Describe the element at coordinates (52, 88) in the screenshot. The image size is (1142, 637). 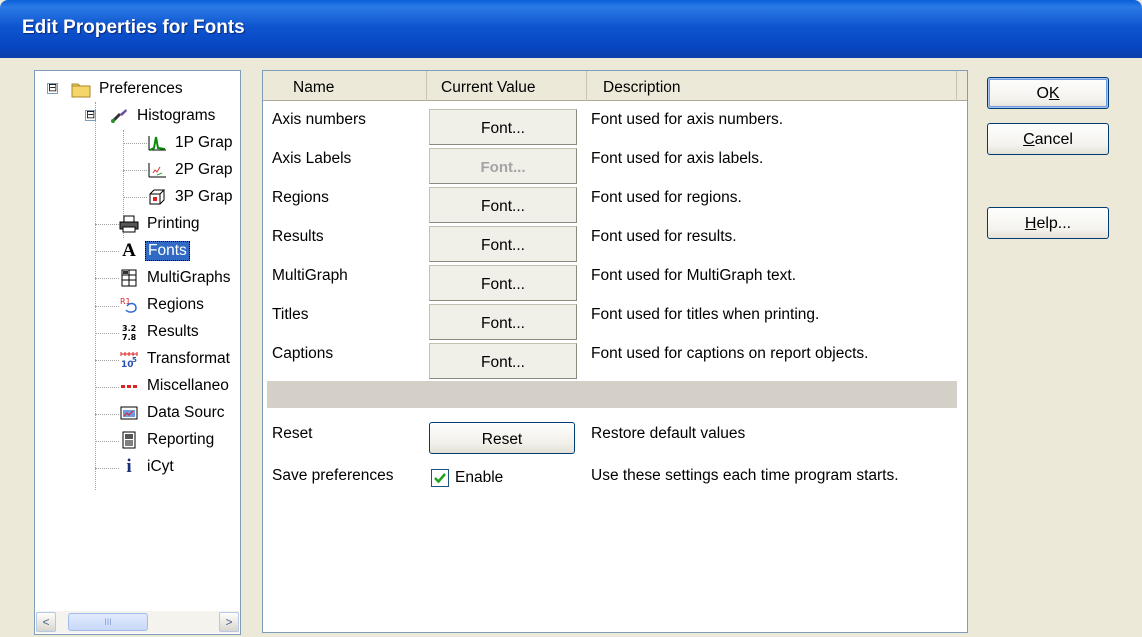
I see `preferences-expander: ⊟` at that location.